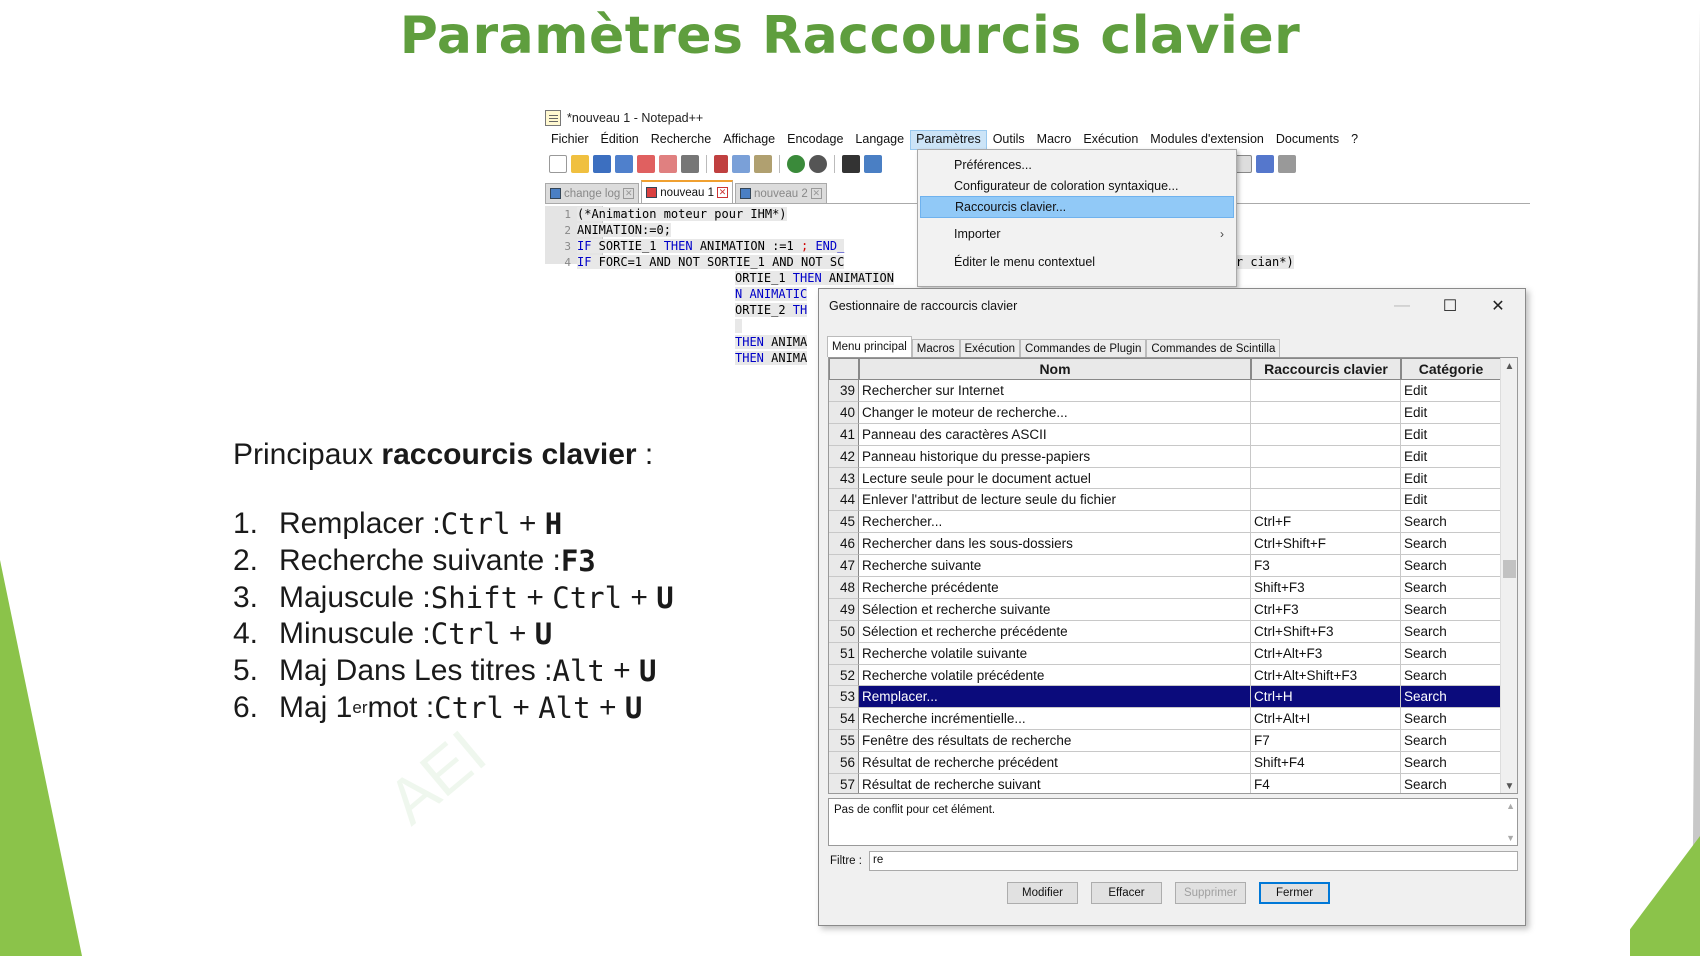 Image resolution: width=1700 pixels, height=956 pixels. I want to click on cell-category: Edit, so click(1451, 456).